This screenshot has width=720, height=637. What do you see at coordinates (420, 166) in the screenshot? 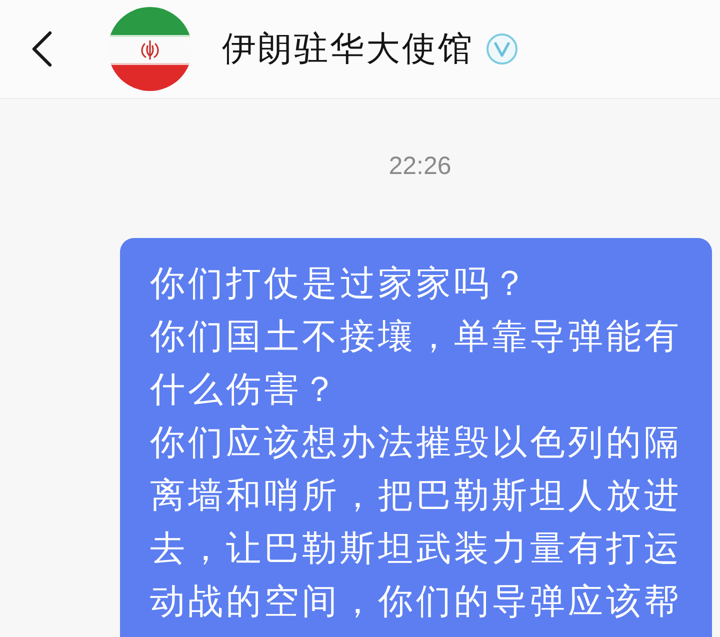
I see `message-timestamp: 22:26` at bounding box center [420, 166].